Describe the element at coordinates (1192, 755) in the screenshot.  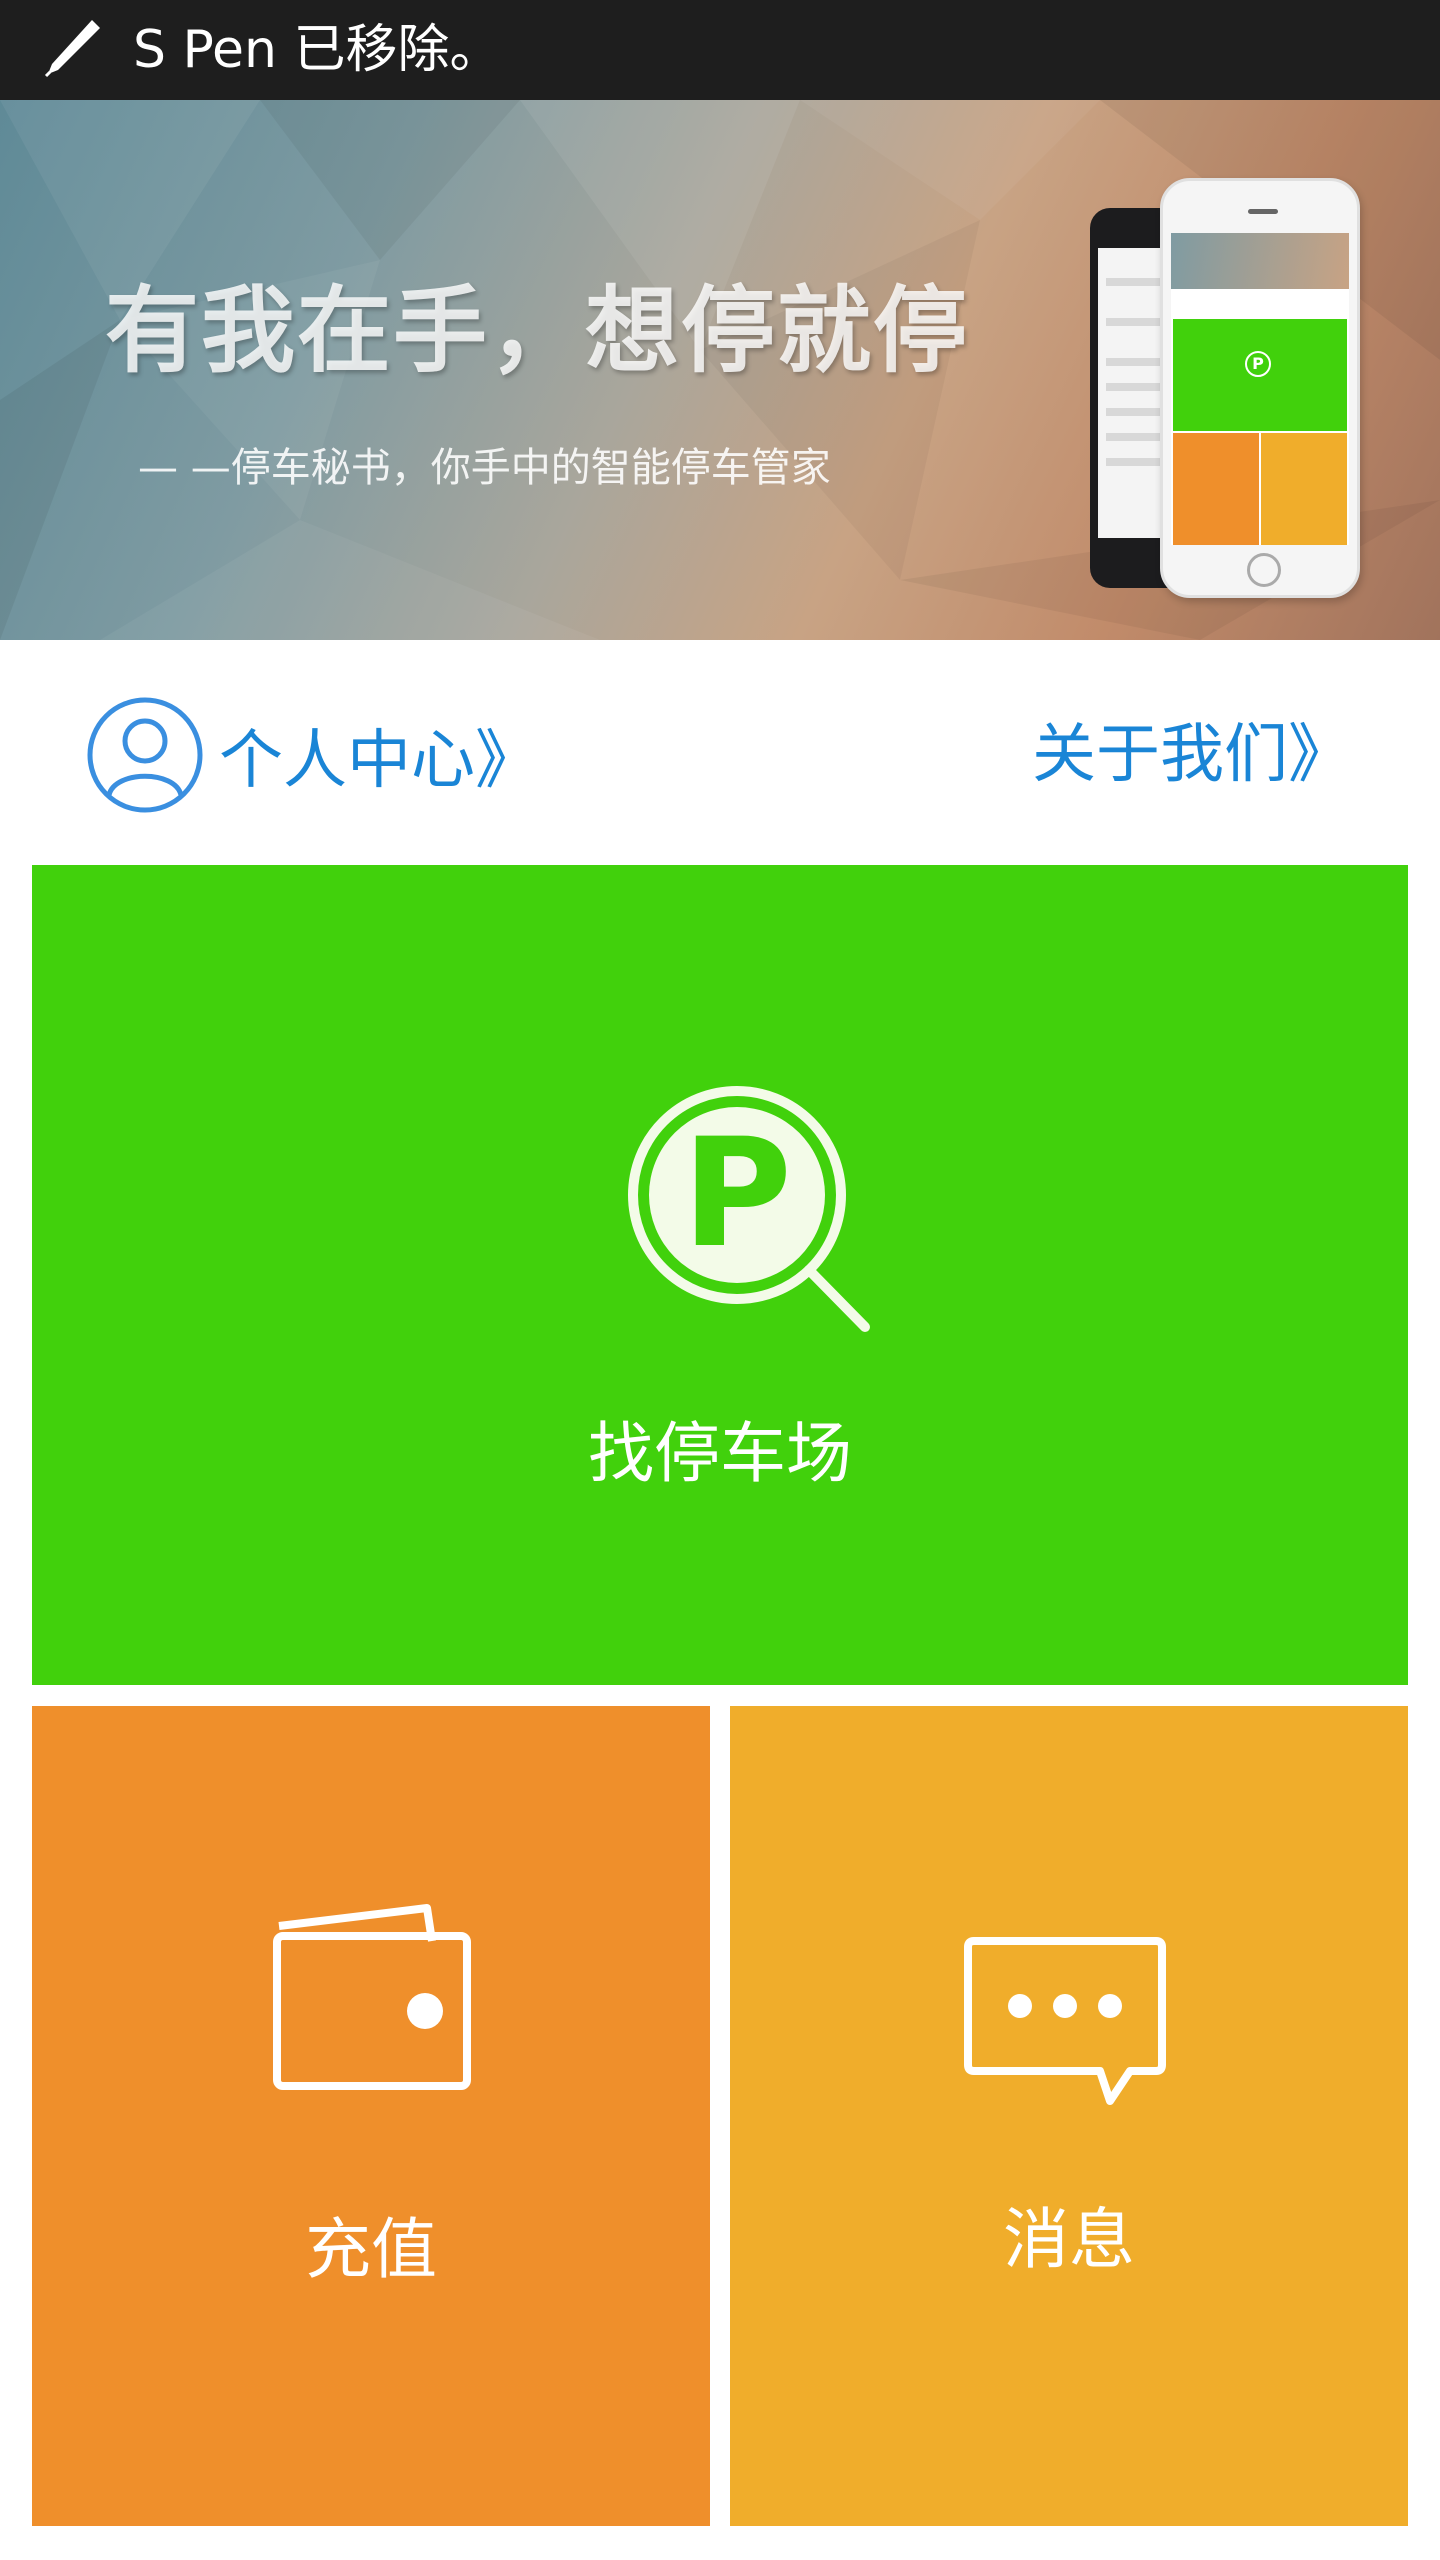
I see `about-us-link: 关于我们》` at that location.